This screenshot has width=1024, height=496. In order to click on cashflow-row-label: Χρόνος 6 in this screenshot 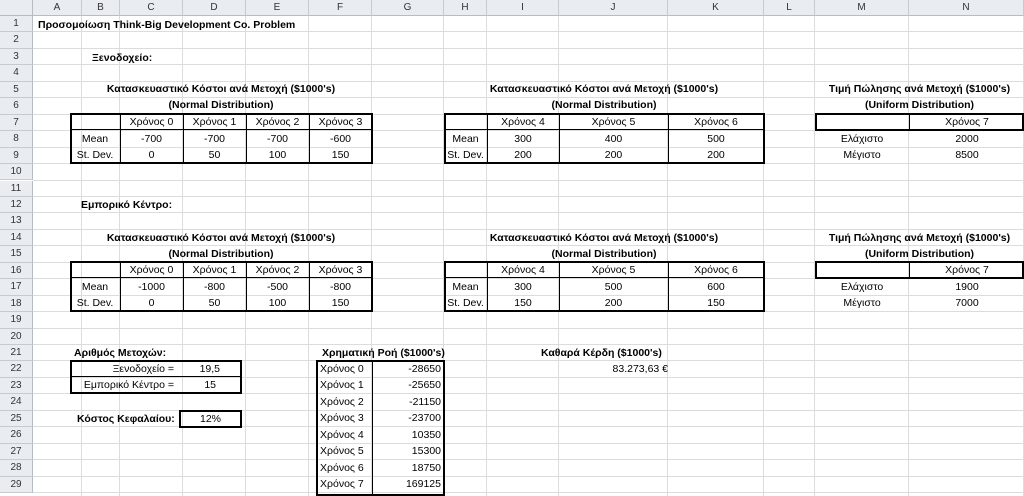, I will do `click(342, 468)`.